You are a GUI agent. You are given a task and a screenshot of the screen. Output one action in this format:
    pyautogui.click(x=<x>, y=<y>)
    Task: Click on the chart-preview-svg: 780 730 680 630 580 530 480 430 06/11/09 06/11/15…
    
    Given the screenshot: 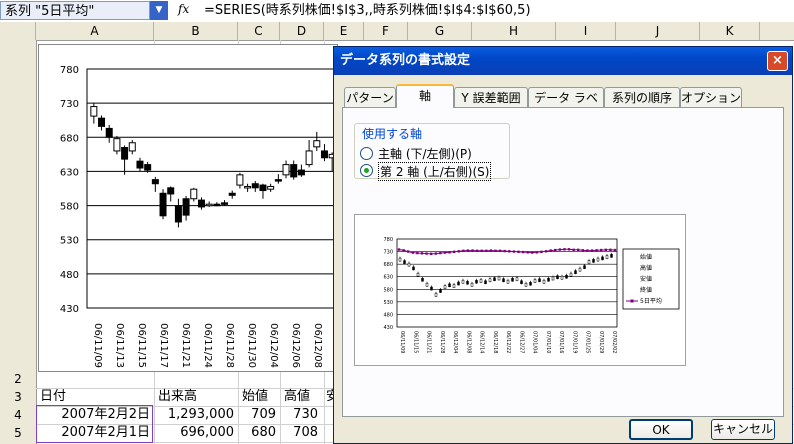 What is the action you would take?
    pyautogui.click(x=531, y=295)
    